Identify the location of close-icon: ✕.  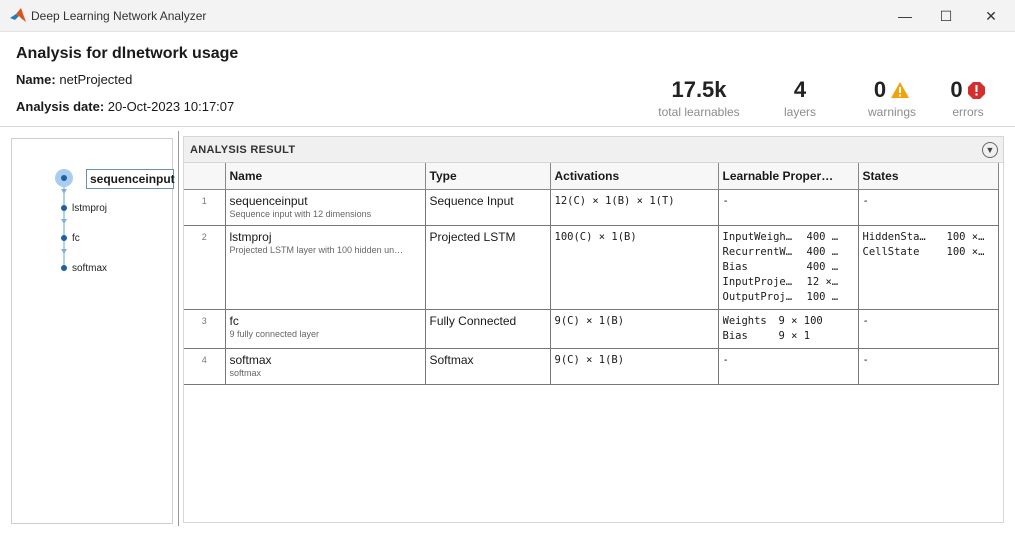
(991, 15).